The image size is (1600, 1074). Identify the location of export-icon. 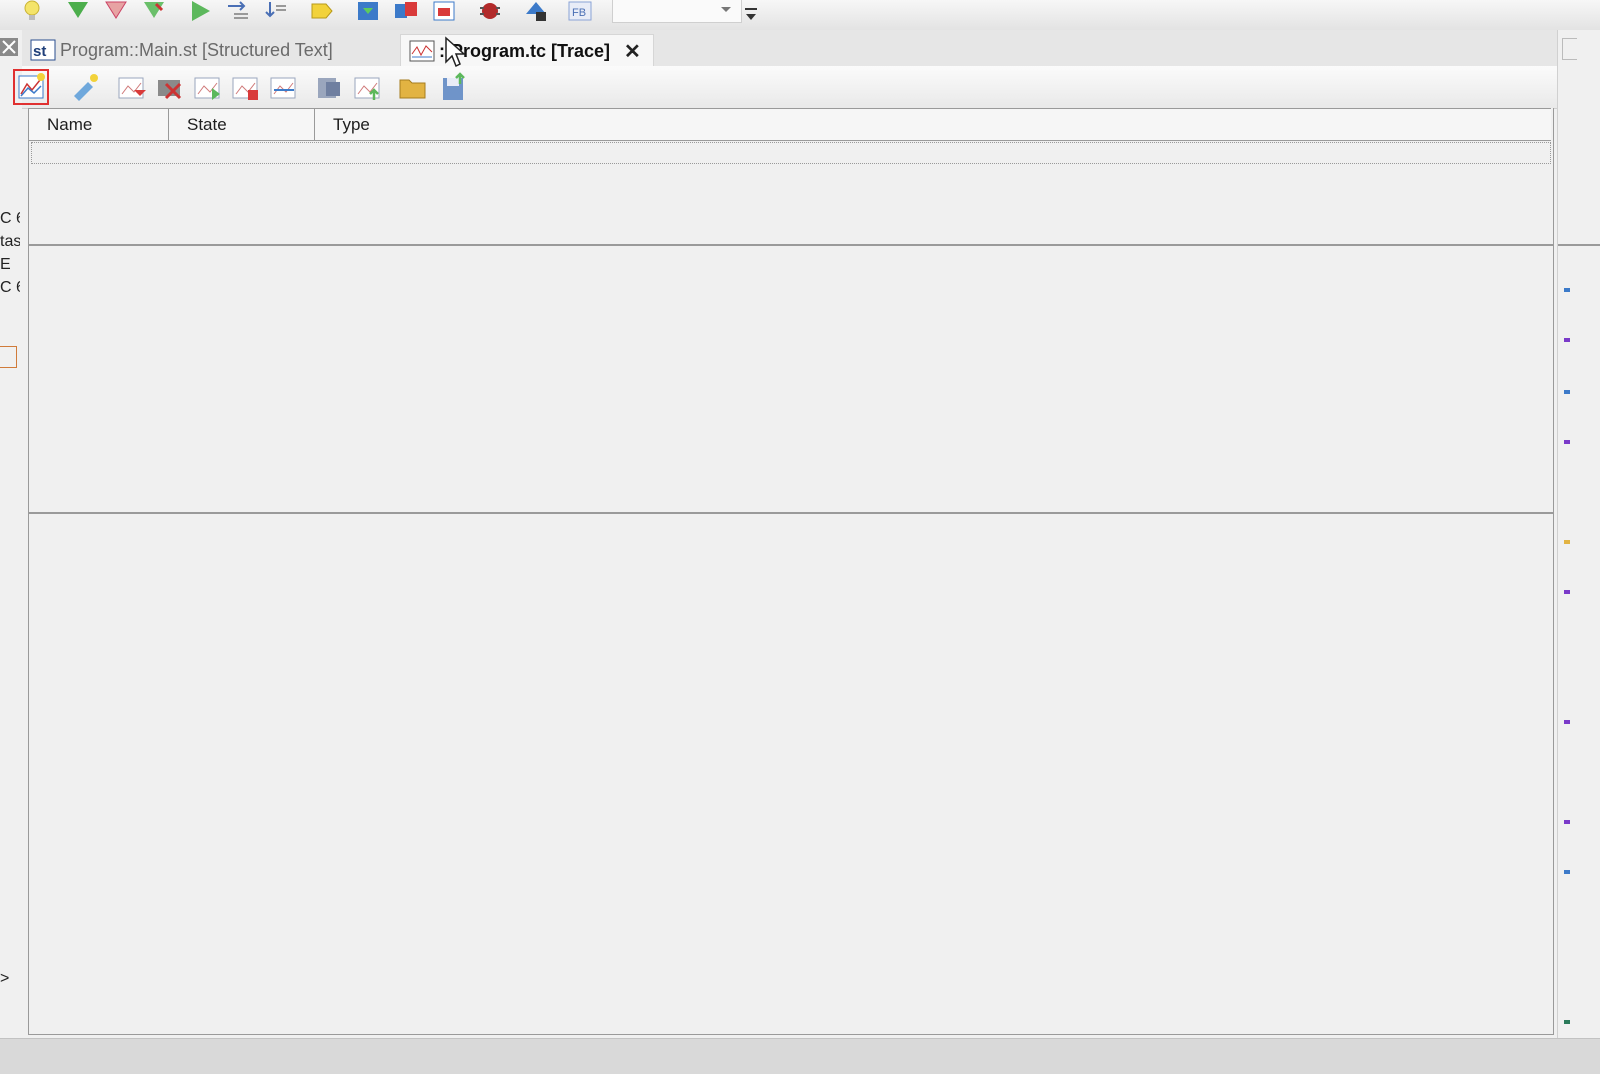
(329, 87).